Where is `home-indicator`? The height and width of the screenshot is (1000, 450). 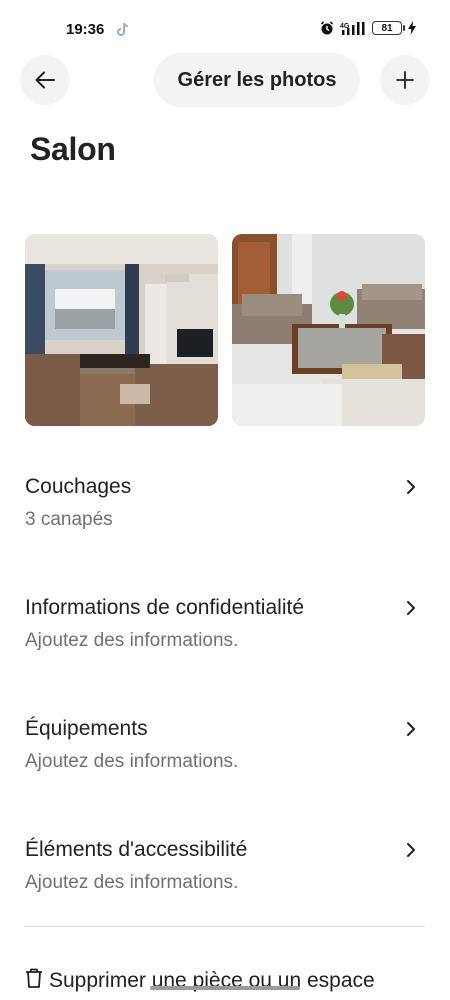
home-indicator is located at coordinates (225, 988).